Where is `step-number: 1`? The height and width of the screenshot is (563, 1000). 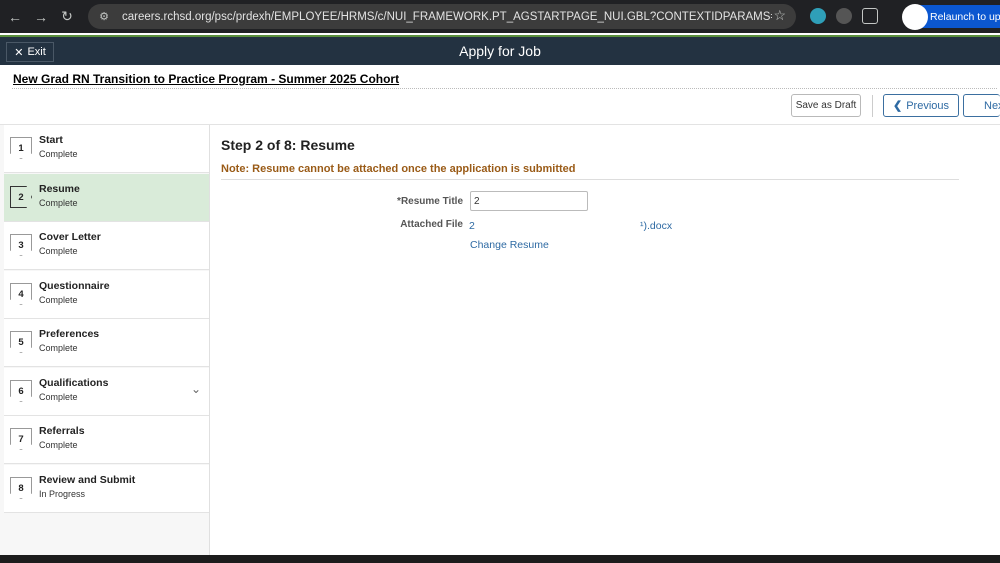
step-number: 1 is located at coordinates (21, 148).